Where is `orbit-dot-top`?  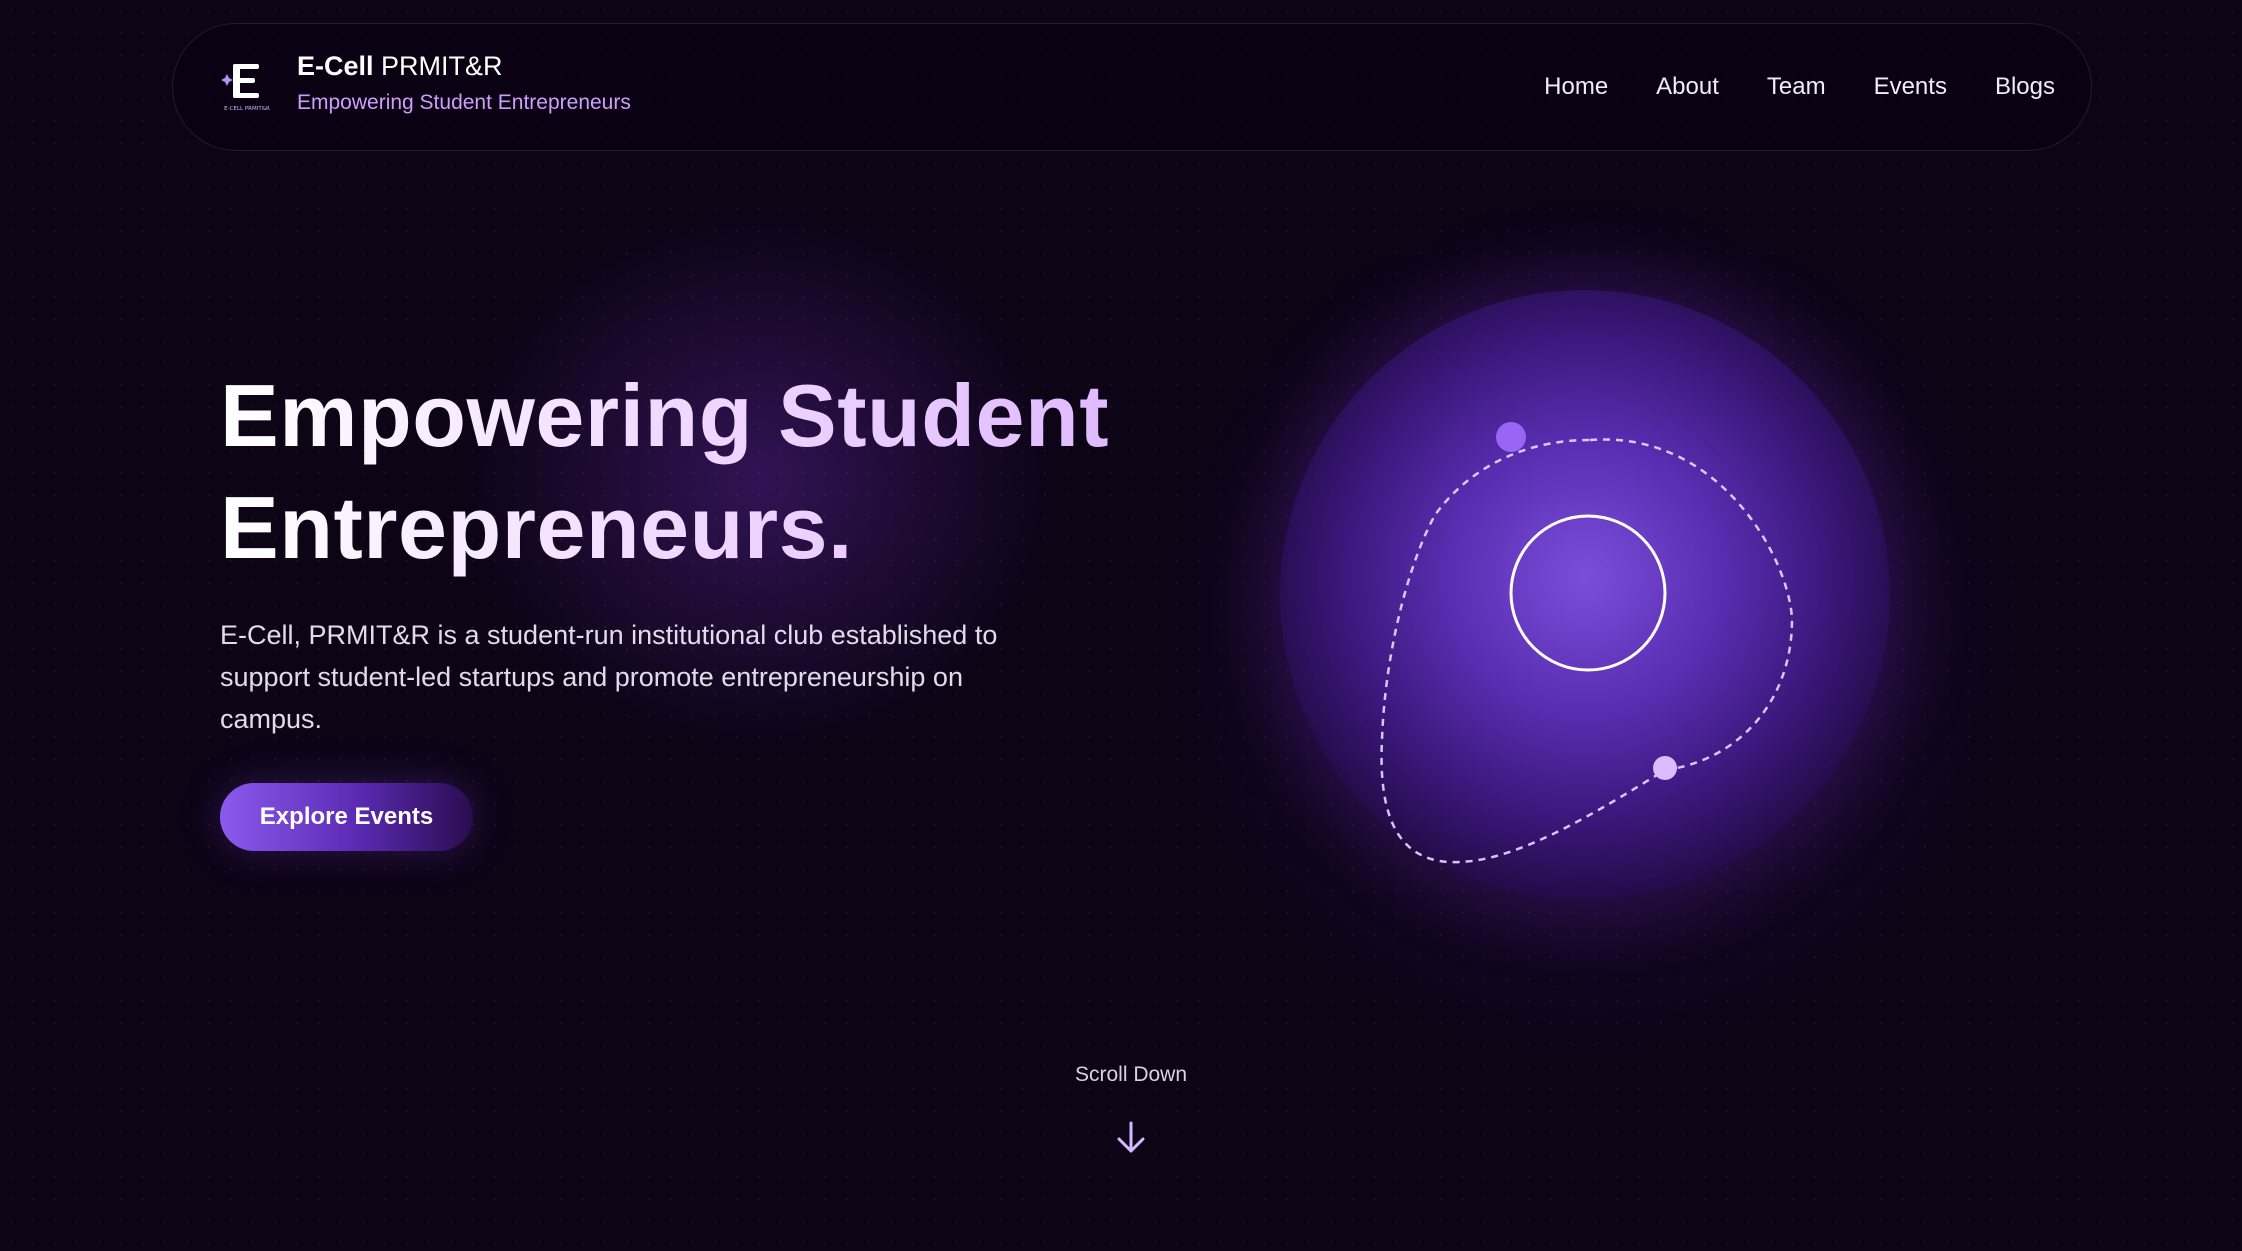 orbit-dot-top is located at coordinates (1511, 437).